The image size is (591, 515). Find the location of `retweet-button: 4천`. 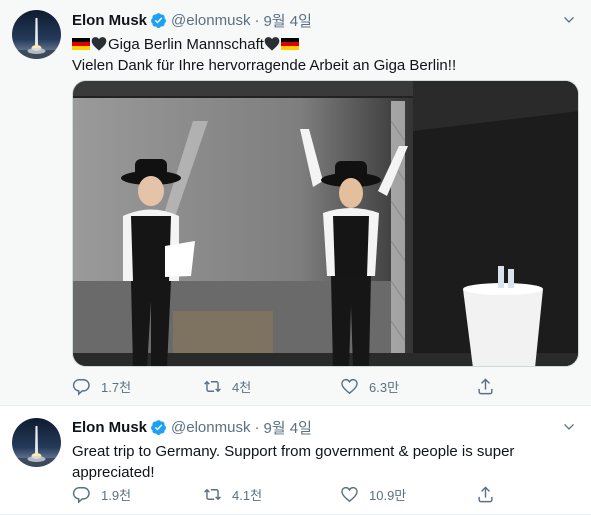

retweet-button: 4천 is located at coordinates (227, 386).